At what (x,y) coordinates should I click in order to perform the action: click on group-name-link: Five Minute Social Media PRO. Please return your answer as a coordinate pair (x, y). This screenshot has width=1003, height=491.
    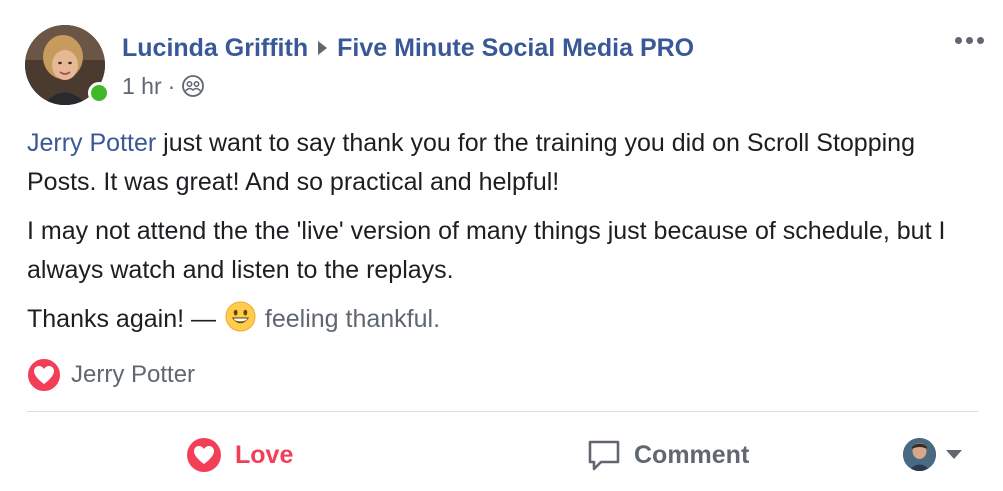
    Looking at the image, I should click on (515, 48).